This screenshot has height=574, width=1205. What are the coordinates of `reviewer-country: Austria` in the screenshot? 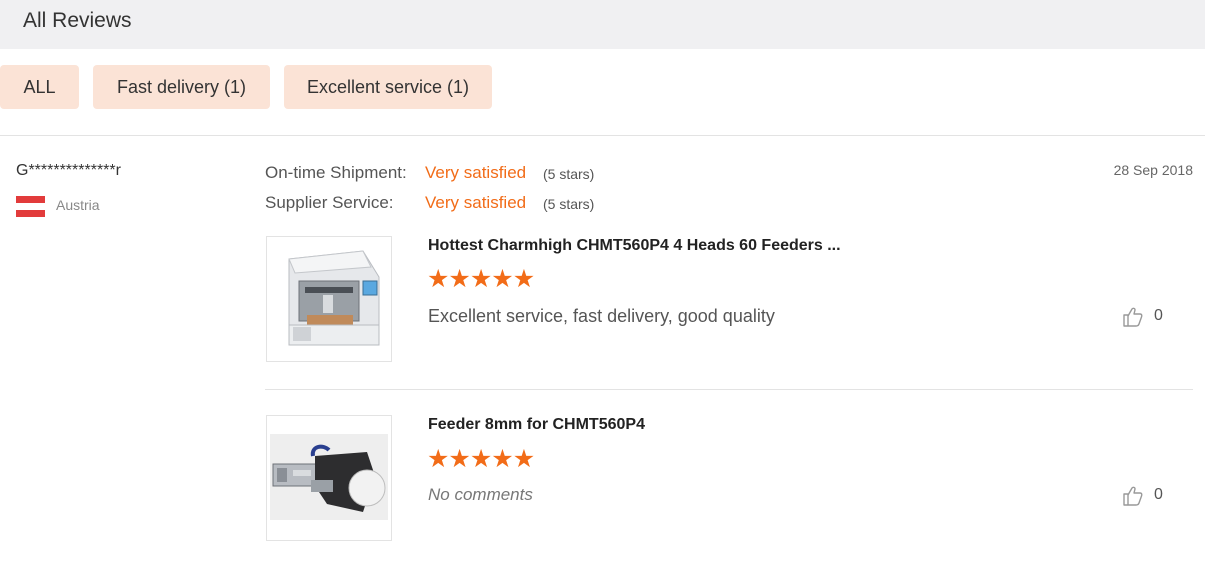 It's located at (78, 205).